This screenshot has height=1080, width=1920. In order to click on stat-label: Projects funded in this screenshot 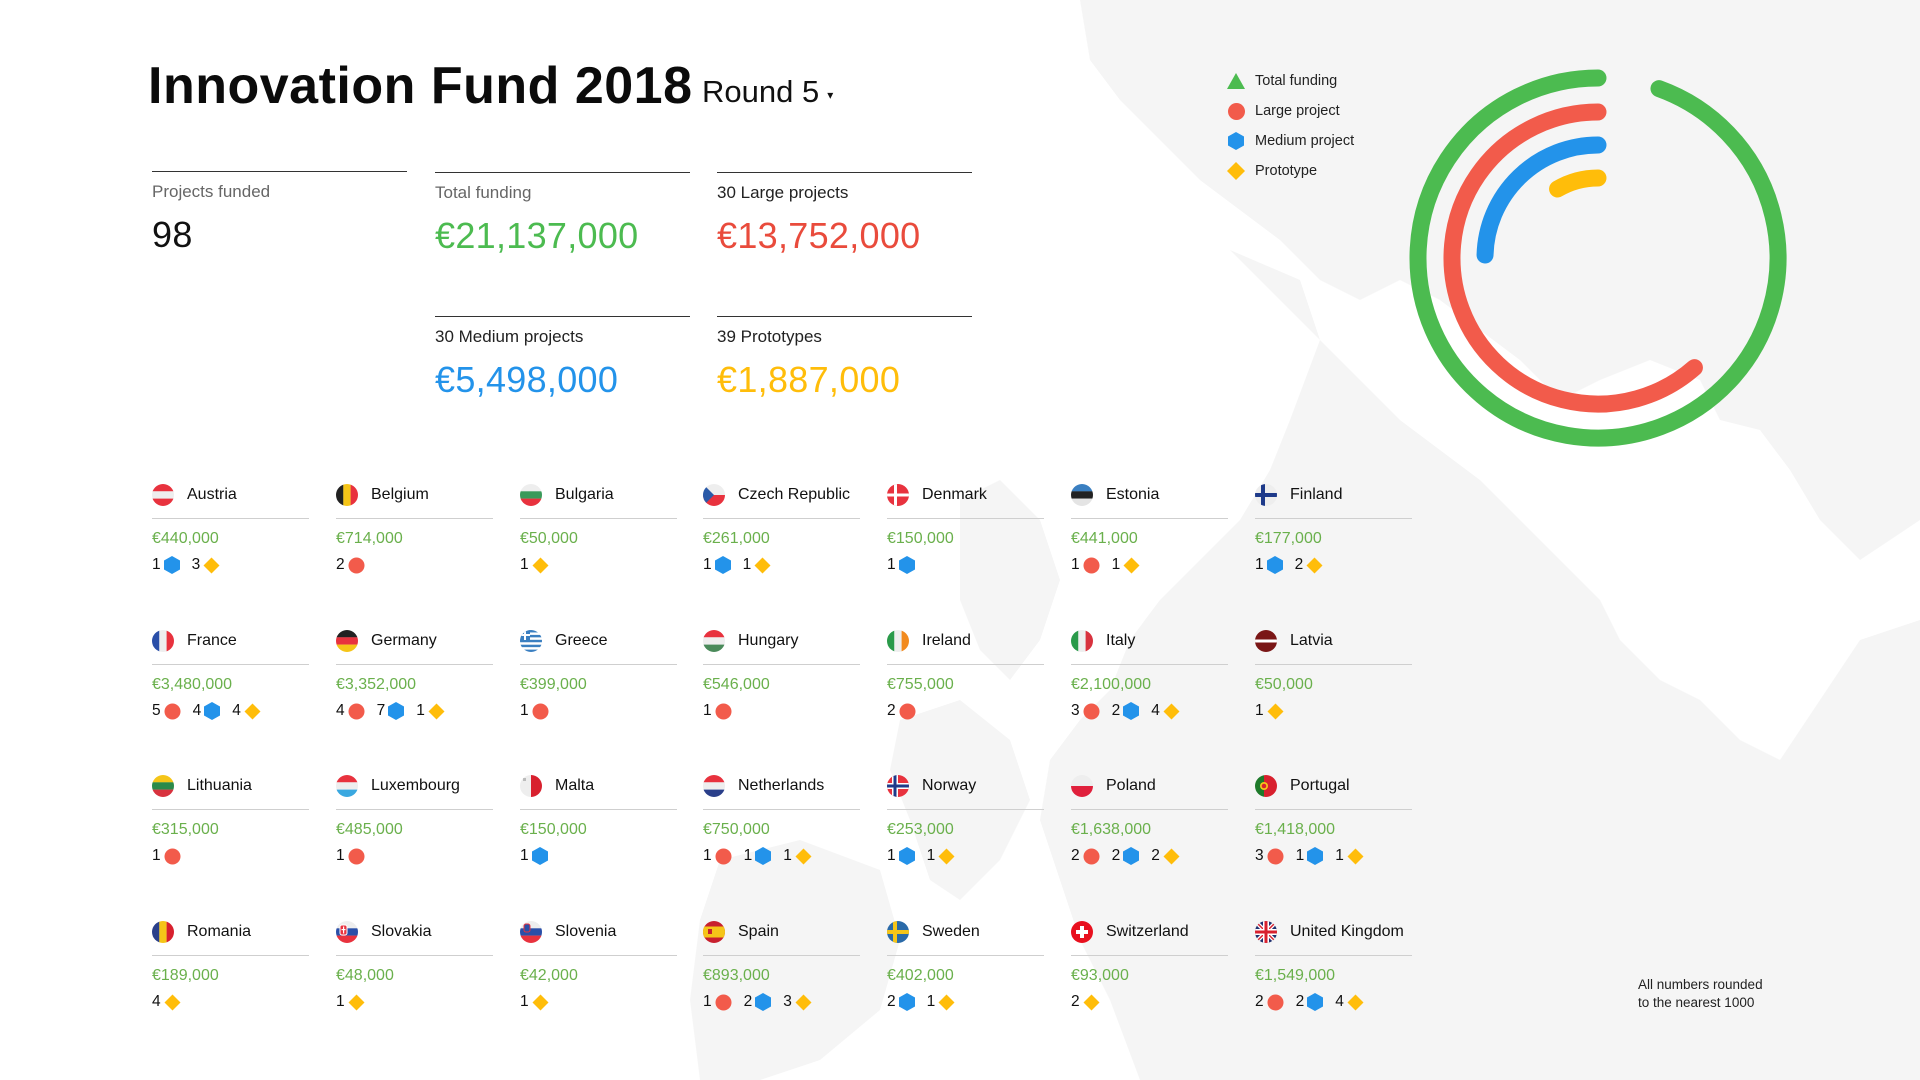, I will do `click(211, 191)`.